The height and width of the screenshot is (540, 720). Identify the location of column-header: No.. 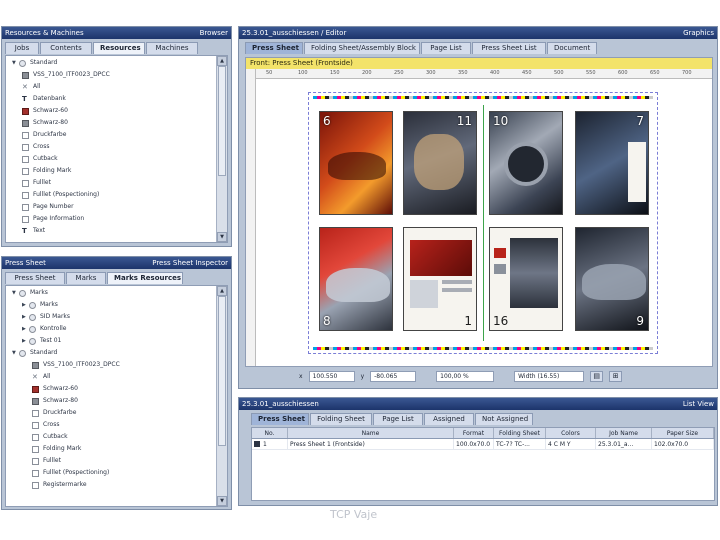
(270, 433).